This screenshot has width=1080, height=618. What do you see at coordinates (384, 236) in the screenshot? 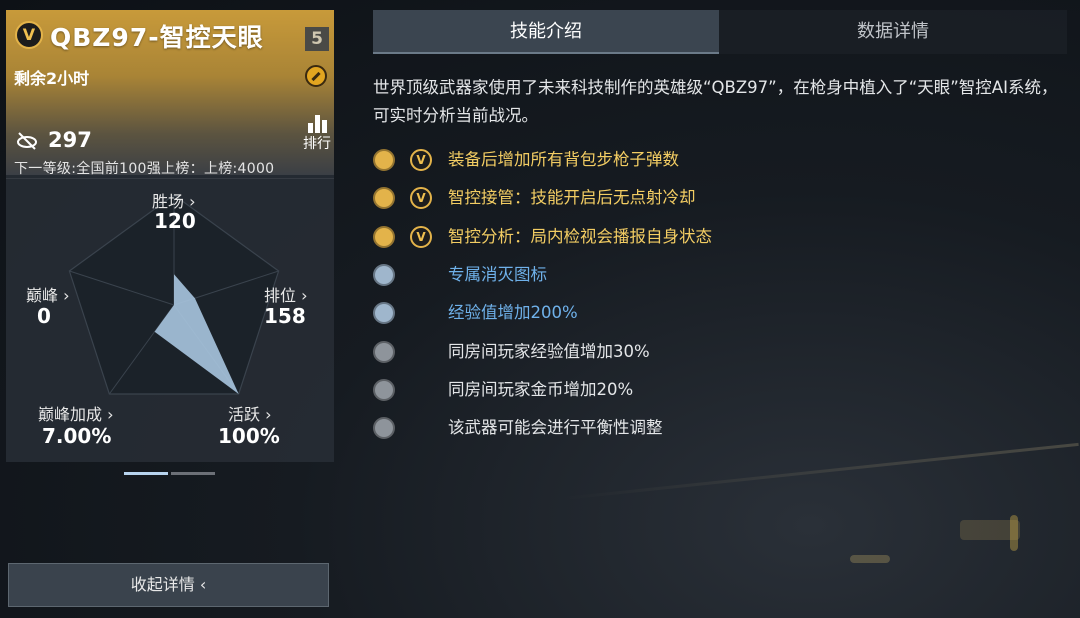
I see `analysis-icon` at bounding box center [384, 236].